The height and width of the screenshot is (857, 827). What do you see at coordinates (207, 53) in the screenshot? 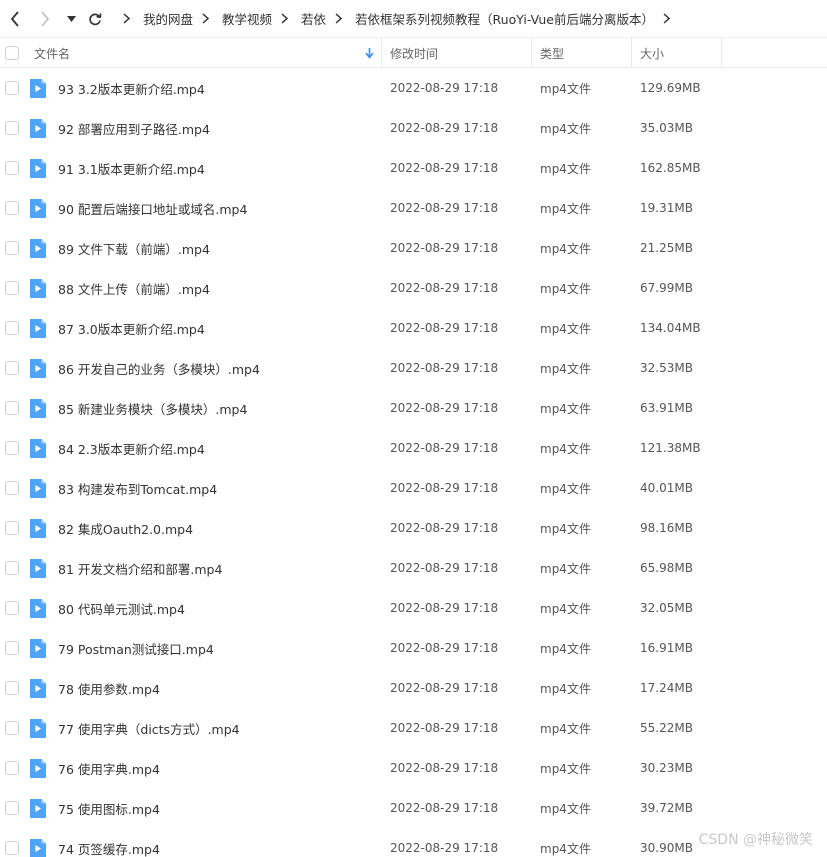
I see `column-header-name: 文件名` at bounding box center [207, 53].